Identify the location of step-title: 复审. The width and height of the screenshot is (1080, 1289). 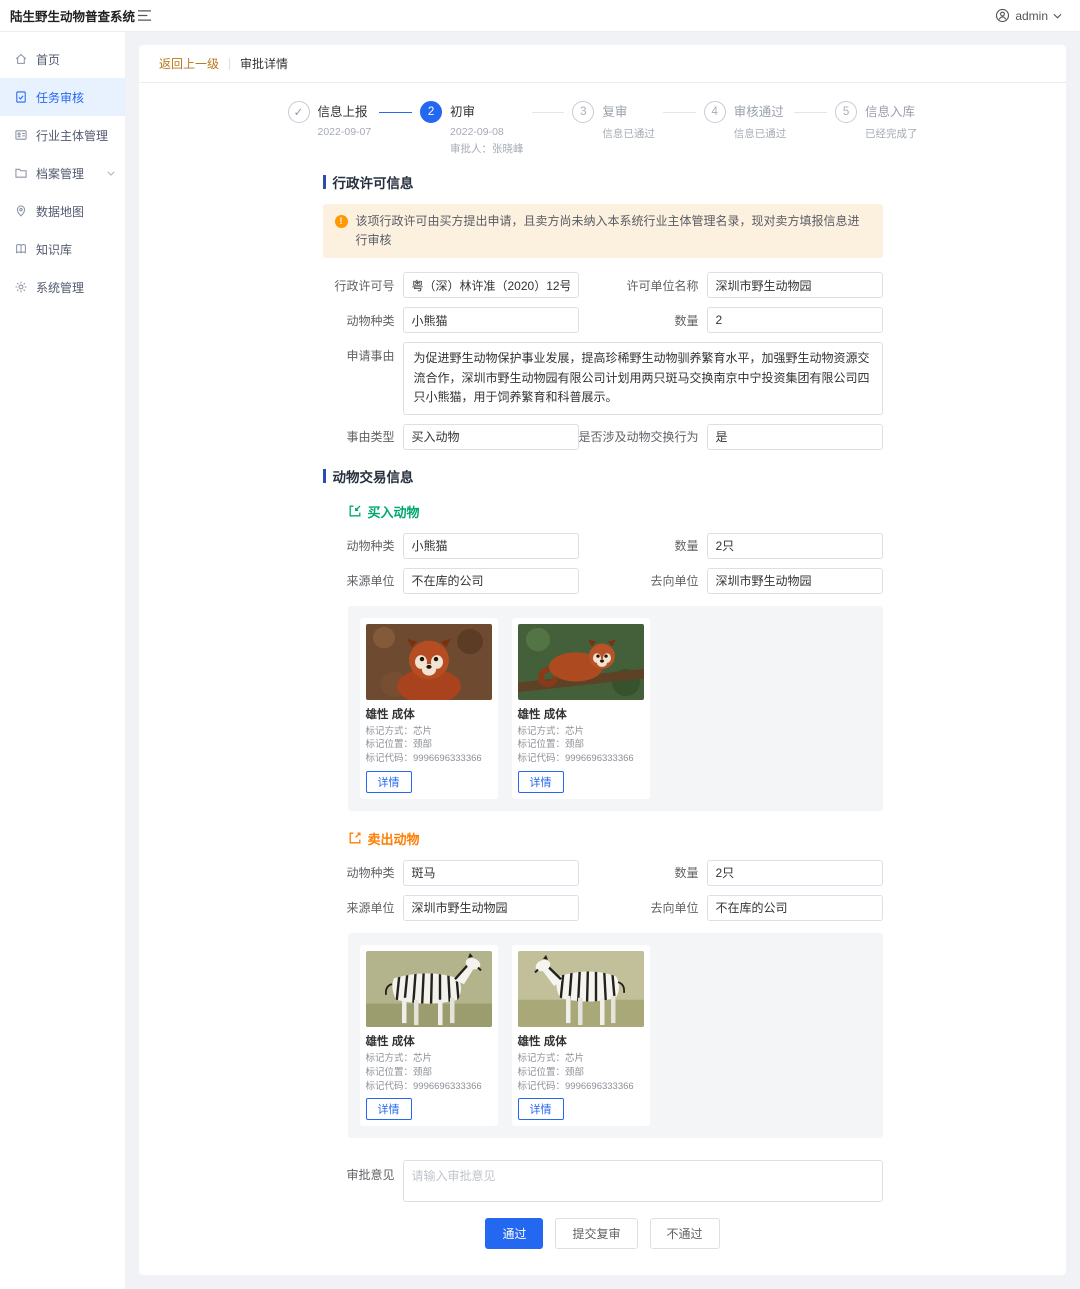
(615, 112).